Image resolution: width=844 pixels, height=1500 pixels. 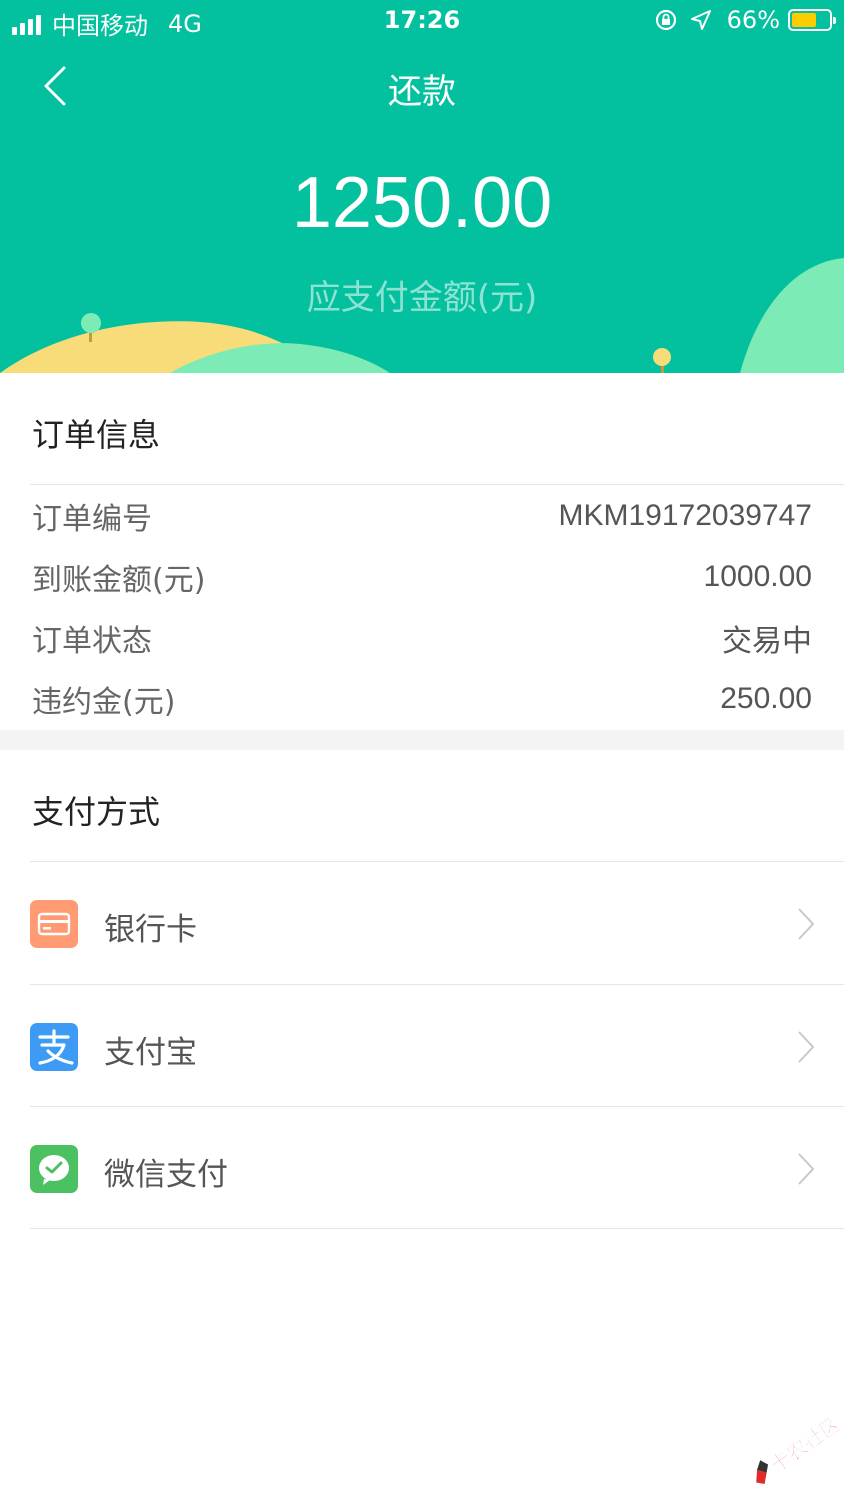 What do you see at coordinates (422, 92) in the screenshot?
I see `page-title: 还款` at bounding box center [422, 92].